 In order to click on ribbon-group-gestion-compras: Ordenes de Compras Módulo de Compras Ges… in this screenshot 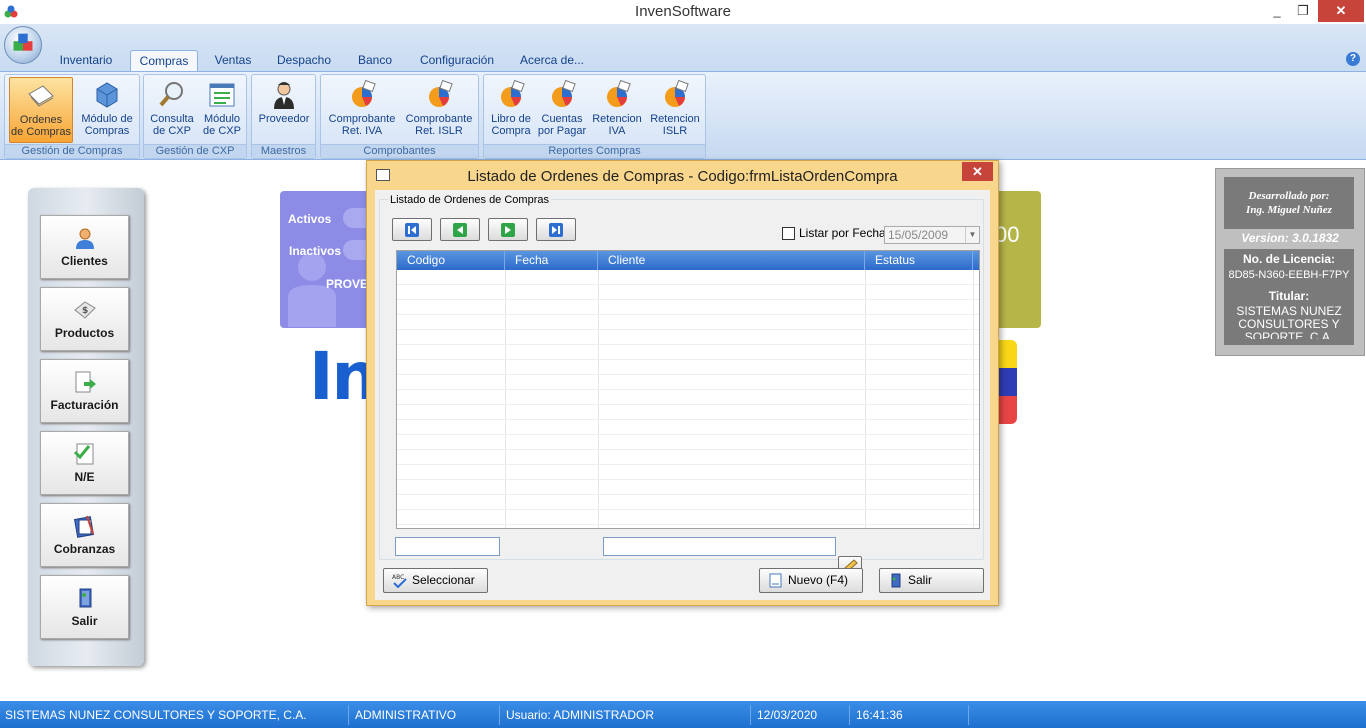, I will do `click(72, 116)`.